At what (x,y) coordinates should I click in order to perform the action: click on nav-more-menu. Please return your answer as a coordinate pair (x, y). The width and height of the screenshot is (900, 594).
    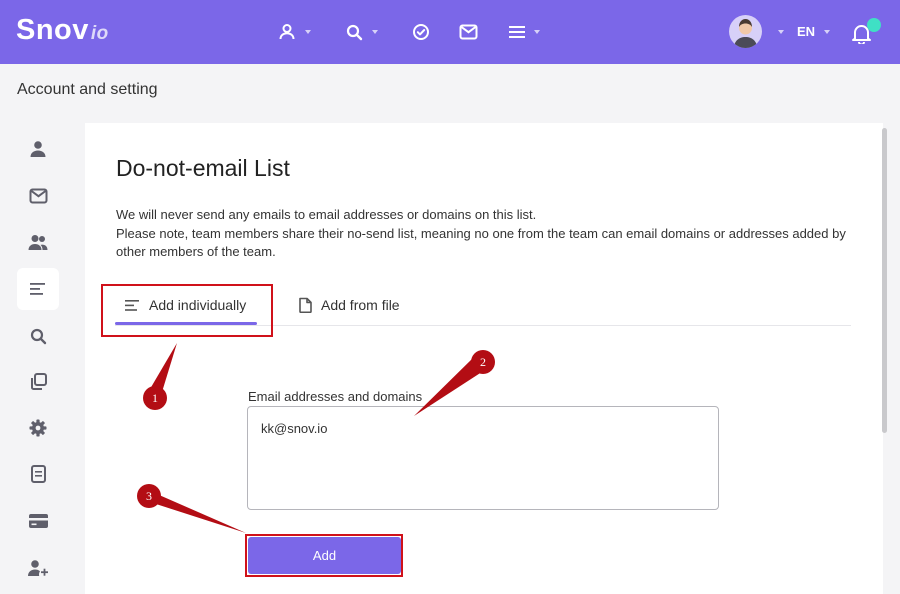
    Looking at the image, I should click on (524, 32).